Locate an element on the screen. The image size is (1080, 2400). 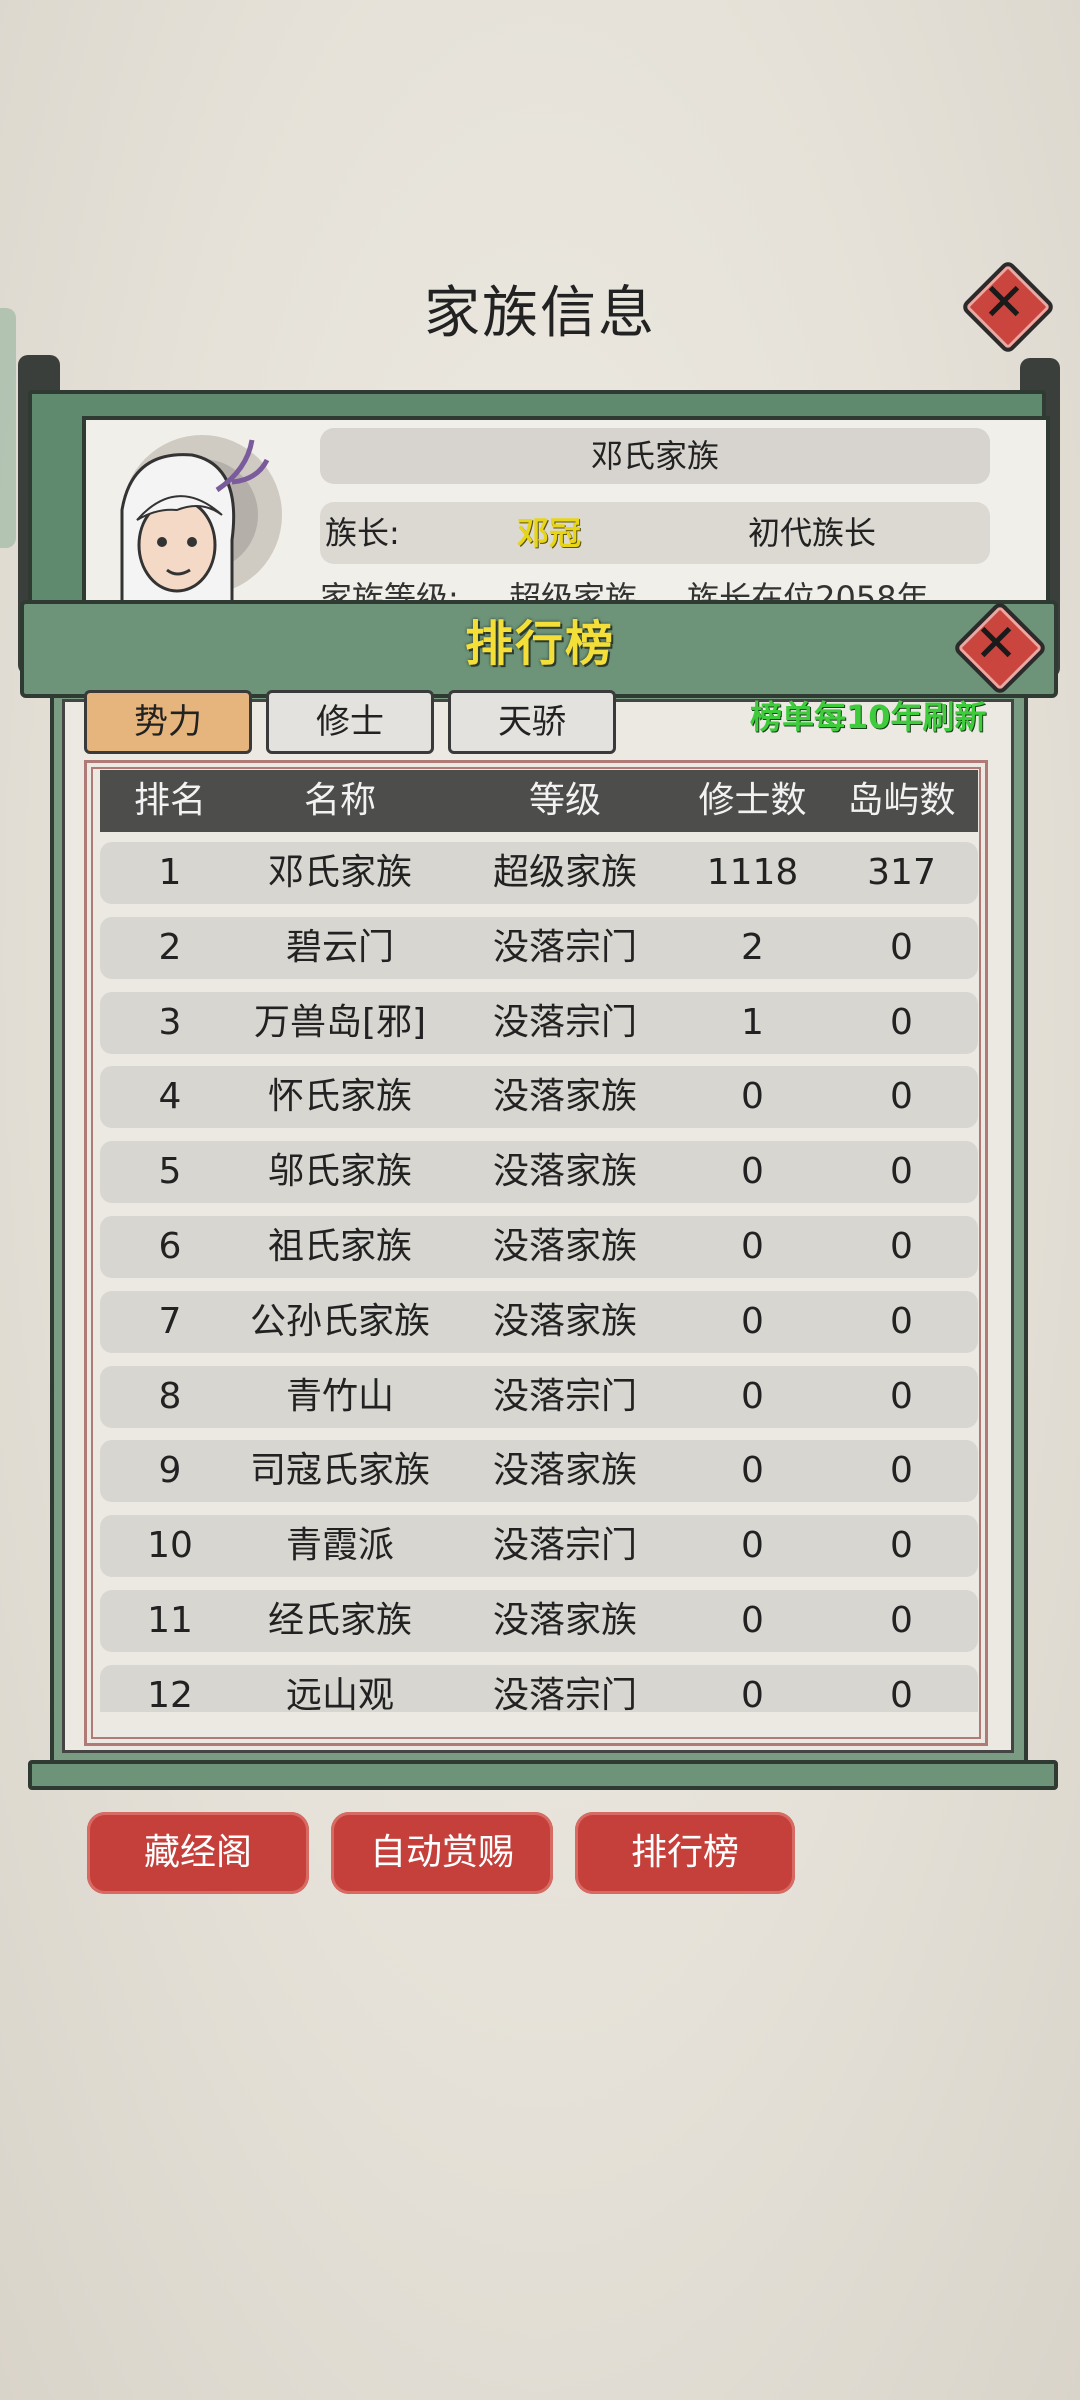
rank-cell: 10 is located at coordinates (170, 1546).